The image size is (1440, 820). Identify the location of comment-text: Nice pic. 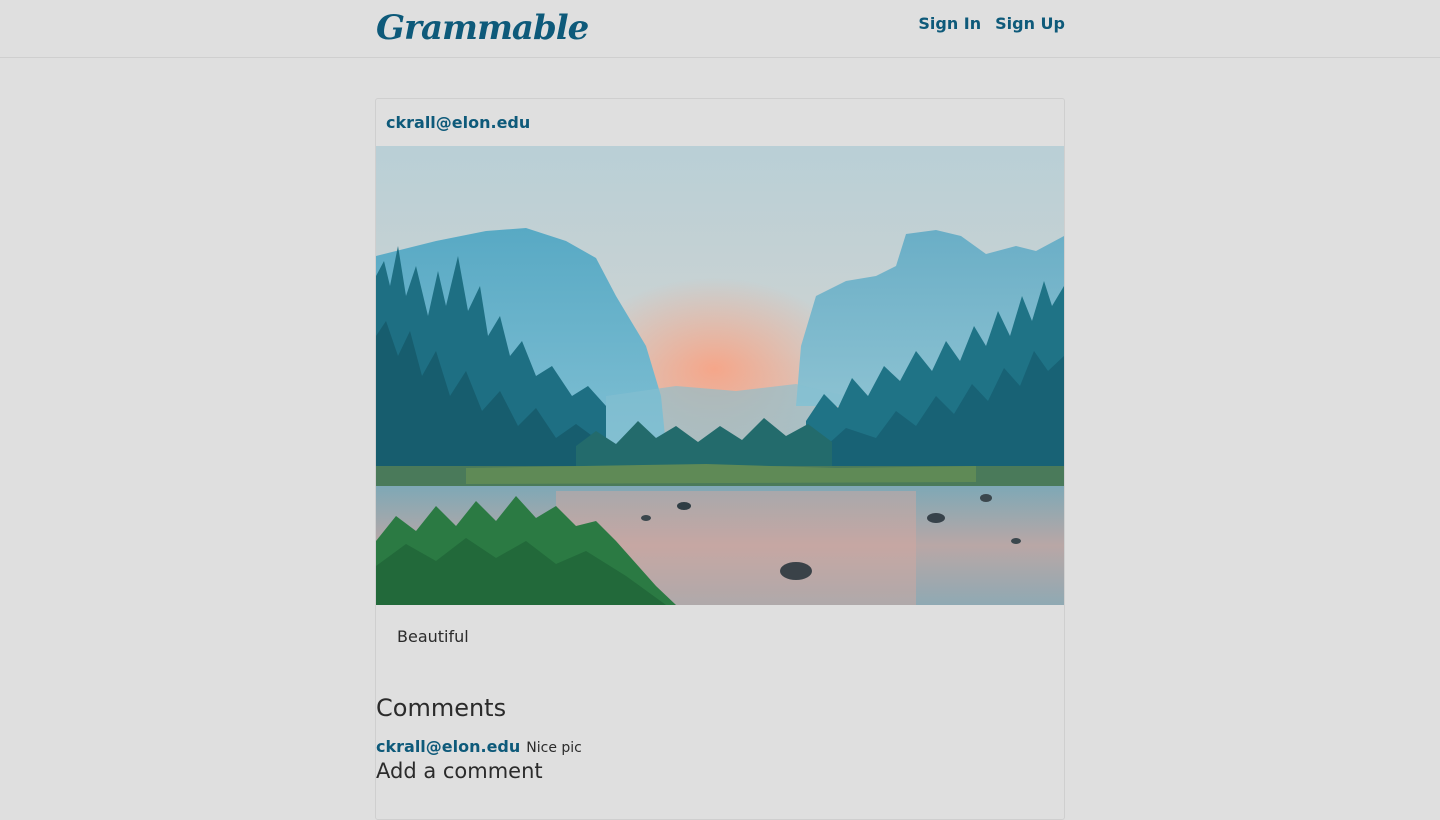
(554, 748).